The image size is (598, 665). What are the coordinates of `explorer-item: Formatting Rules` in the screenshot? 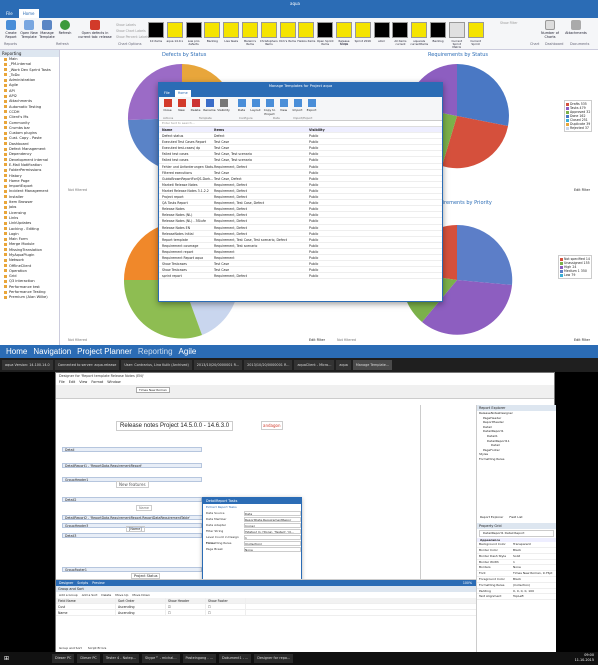 It's located at (516, 459).